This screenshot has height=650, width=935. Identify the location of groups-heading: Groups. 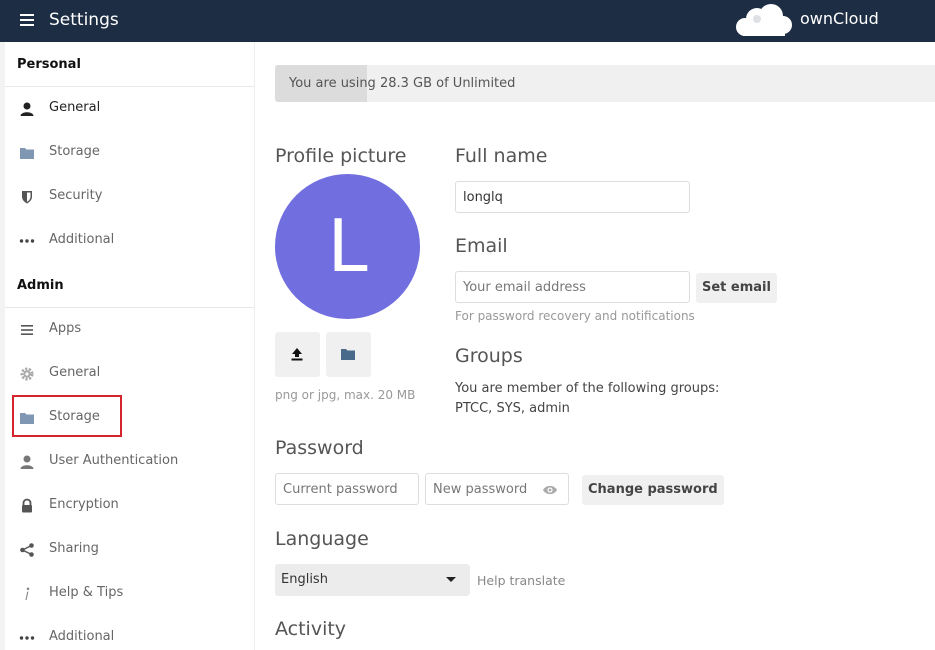
(489, 356).